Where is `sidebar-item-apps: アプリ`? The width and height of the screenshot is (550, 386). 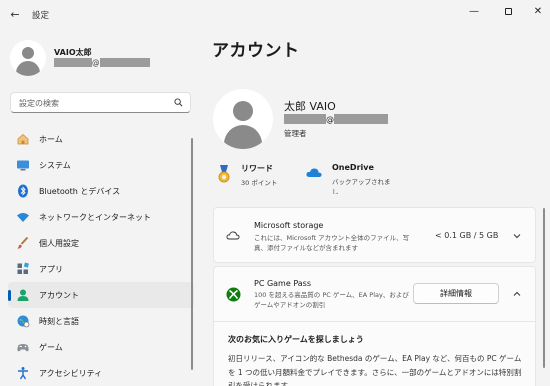 sidebar-item-apps: アプリ is located at coordinates (101, 269).